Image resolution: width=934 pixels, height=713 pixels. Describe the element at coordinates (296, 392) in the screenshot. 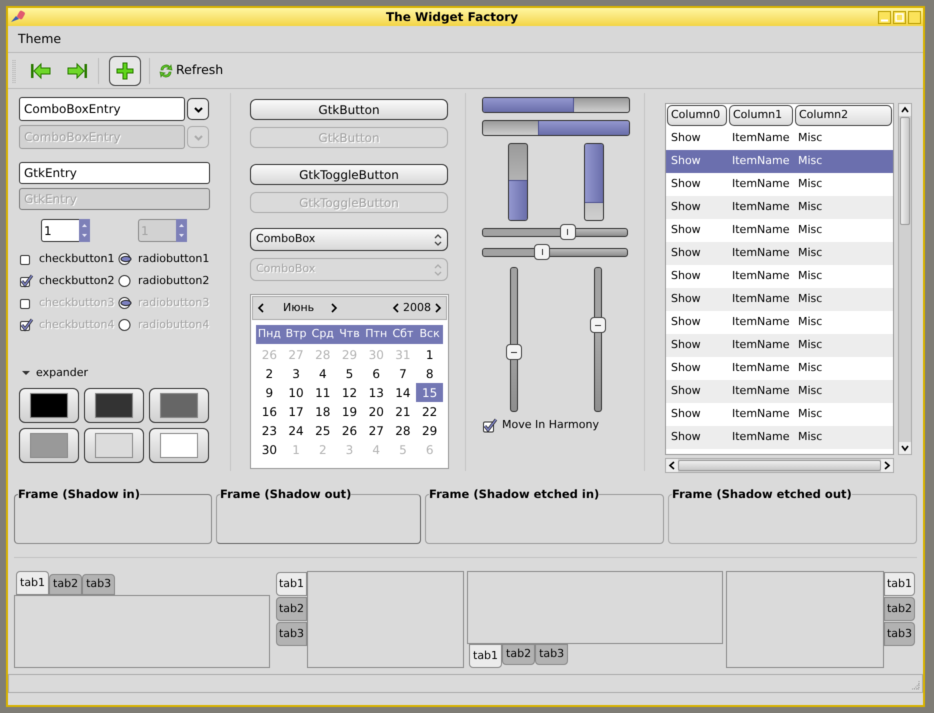

I see `calendar-day: 10` at that location.